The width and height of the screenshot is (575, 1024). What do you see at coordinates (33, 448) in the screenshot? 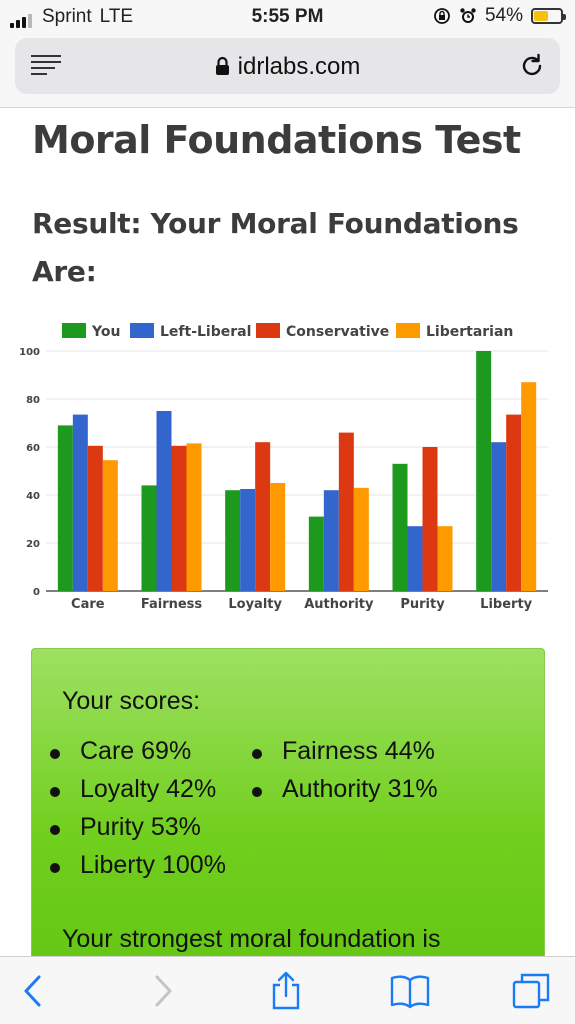
I see `y-tick-label: 60` at bounding box center [33, 448].